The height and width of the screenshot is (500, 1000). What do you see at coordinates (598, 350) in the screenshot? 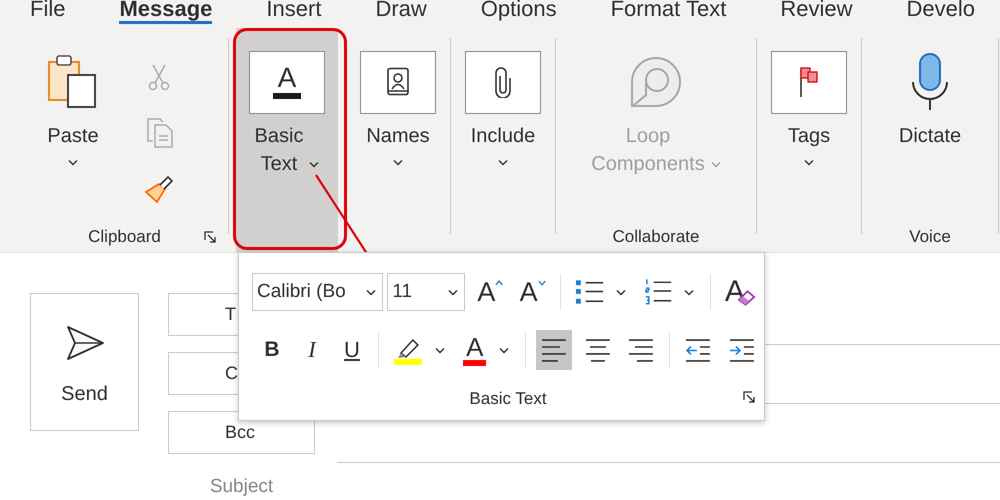
I see `align-center-icon` at bounding box center [598, 350].